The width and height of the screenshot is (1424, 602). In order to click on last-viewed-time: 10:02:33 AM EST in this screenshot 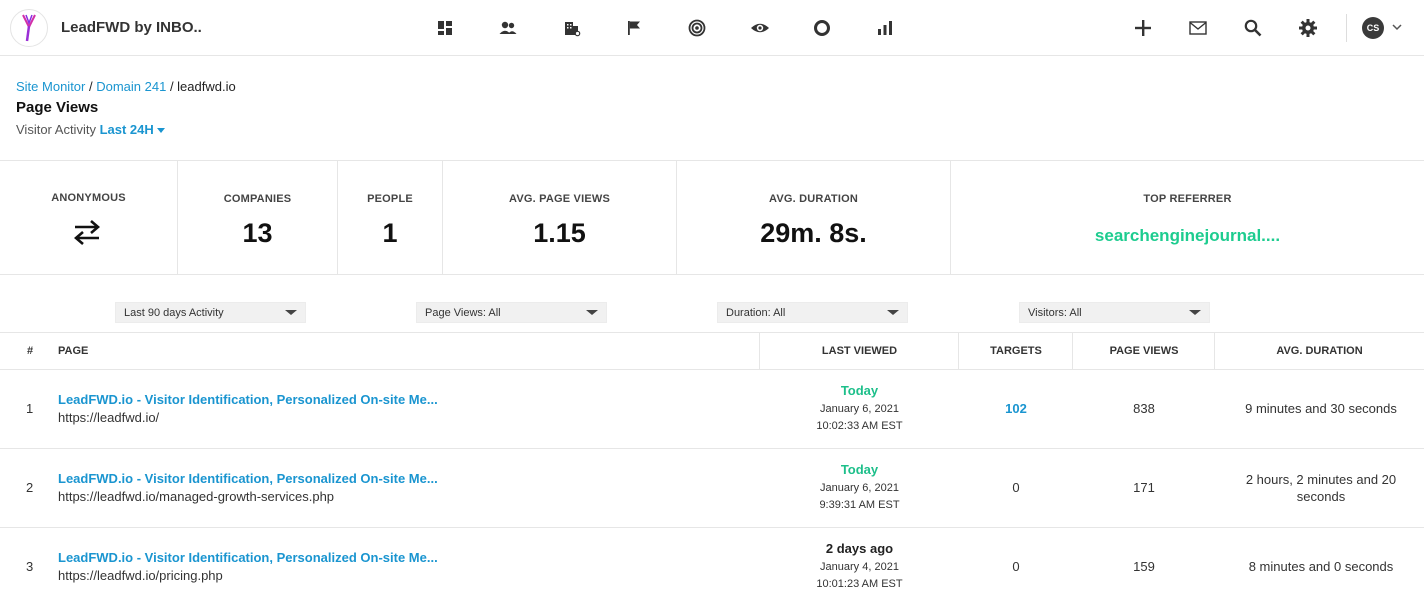, I will do `click(859, 426)`.